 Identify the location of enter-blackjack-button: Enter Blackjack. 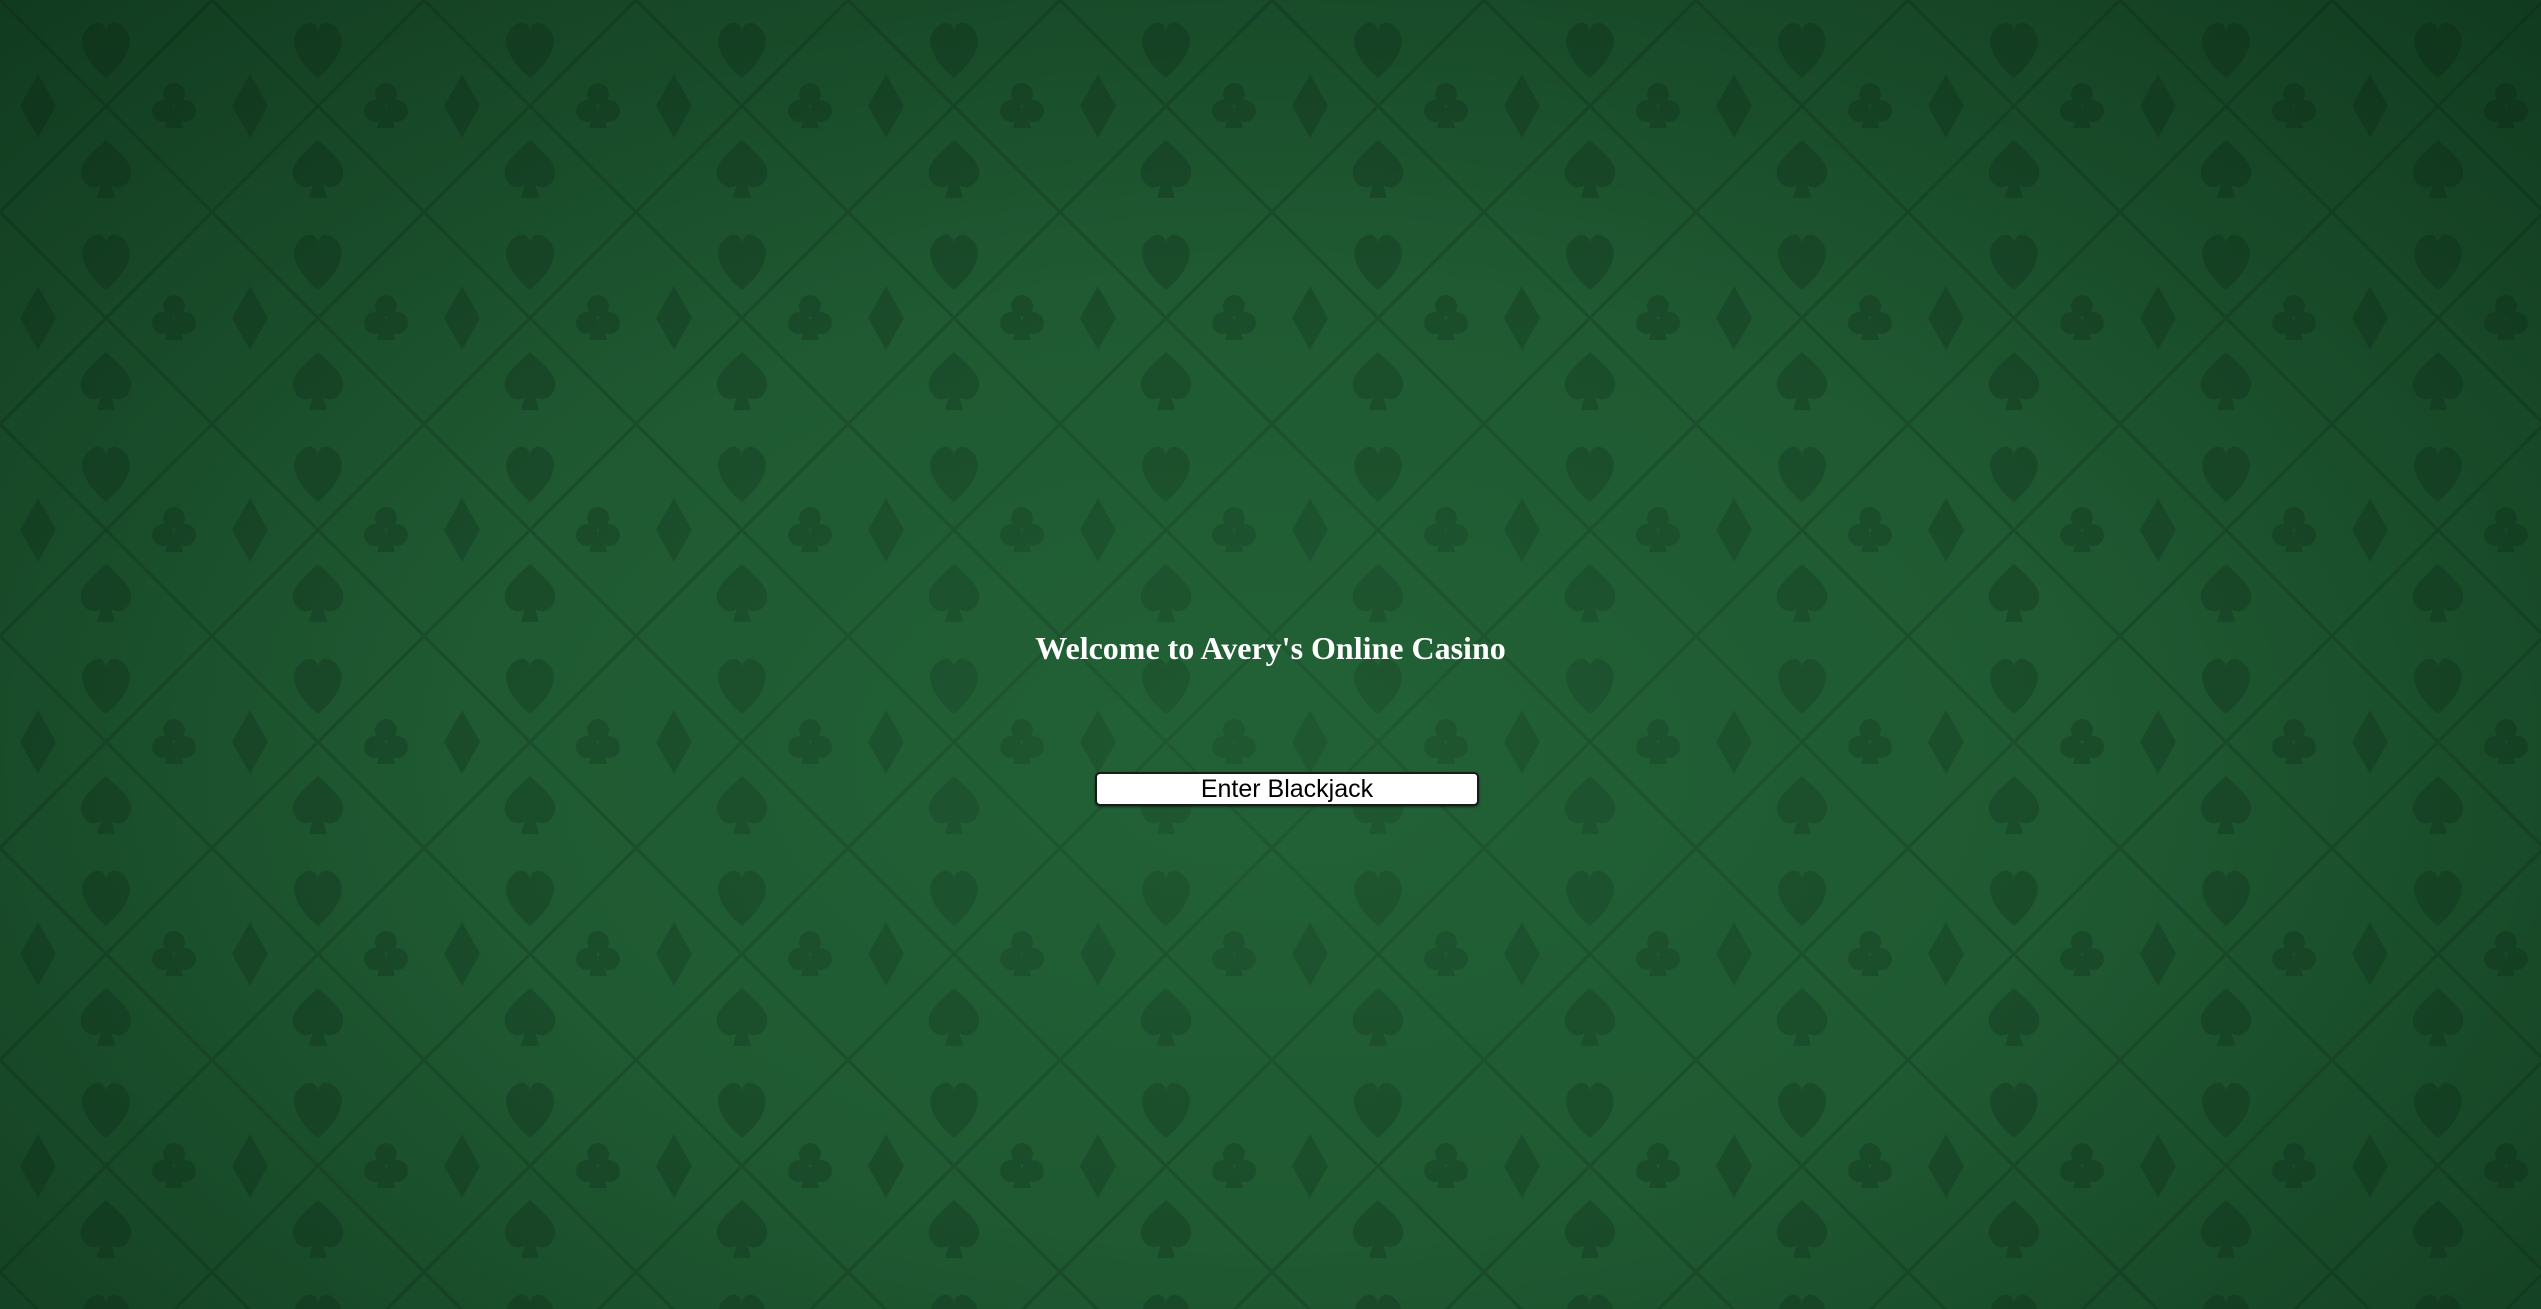
(1287, 789).